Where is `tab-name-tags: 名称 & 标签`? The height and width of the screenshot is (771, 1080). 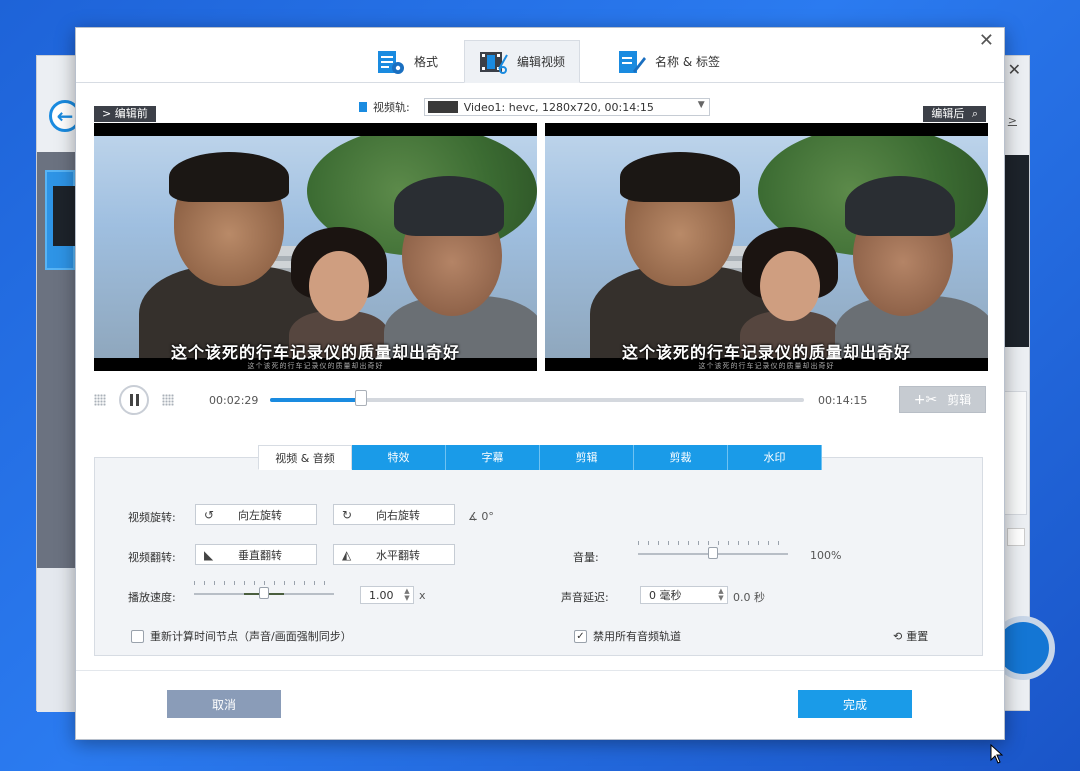
tab-name-tags: 名称 & 标签 is located at coordinates (668, 61).